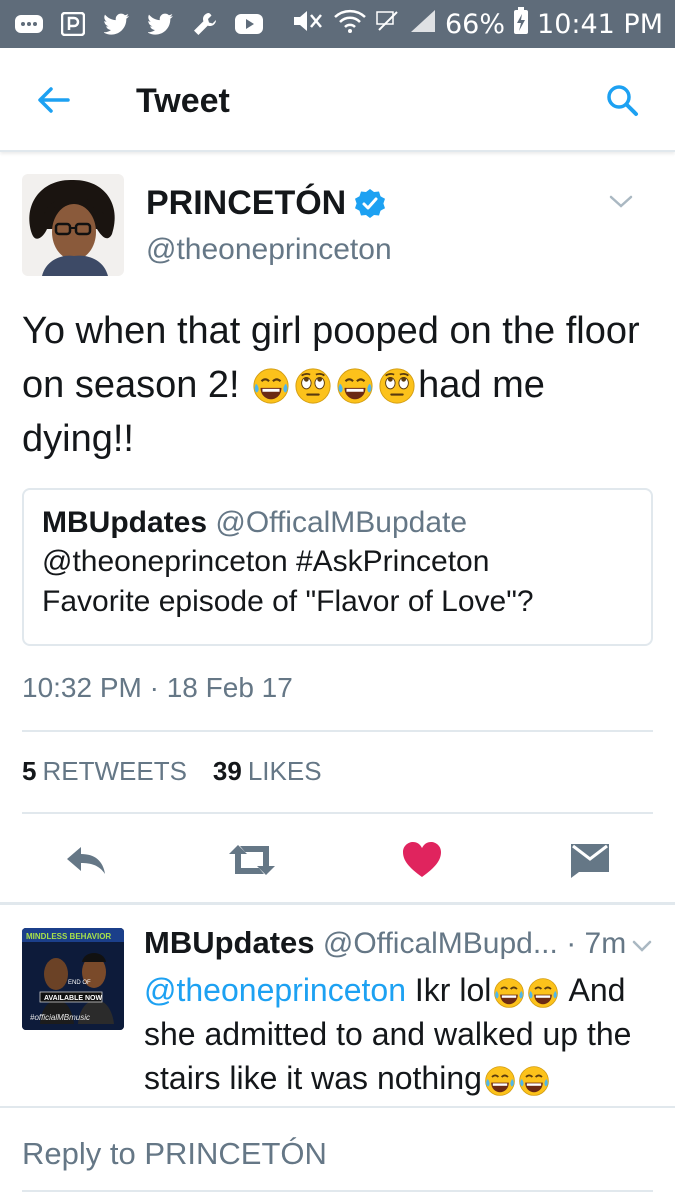 The height and width of the screenshot is (1200, 675). I want to click on like-button, so click(422, 860).